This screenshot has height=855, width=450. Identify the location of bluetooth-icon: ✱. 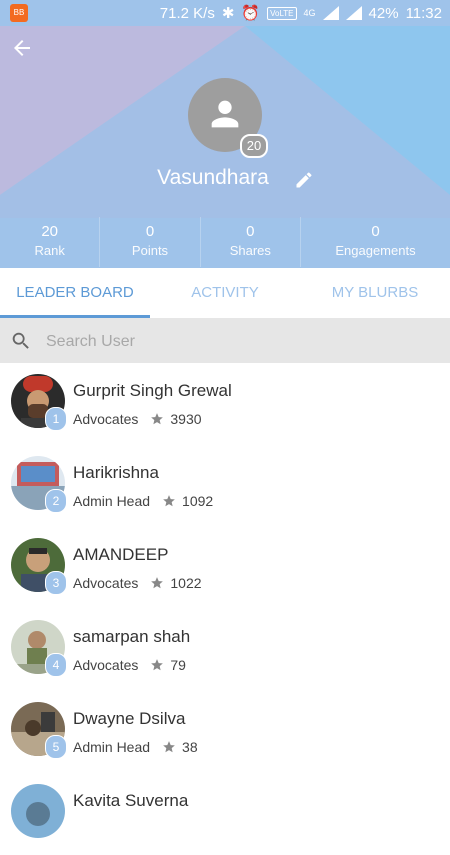
(228, 13).